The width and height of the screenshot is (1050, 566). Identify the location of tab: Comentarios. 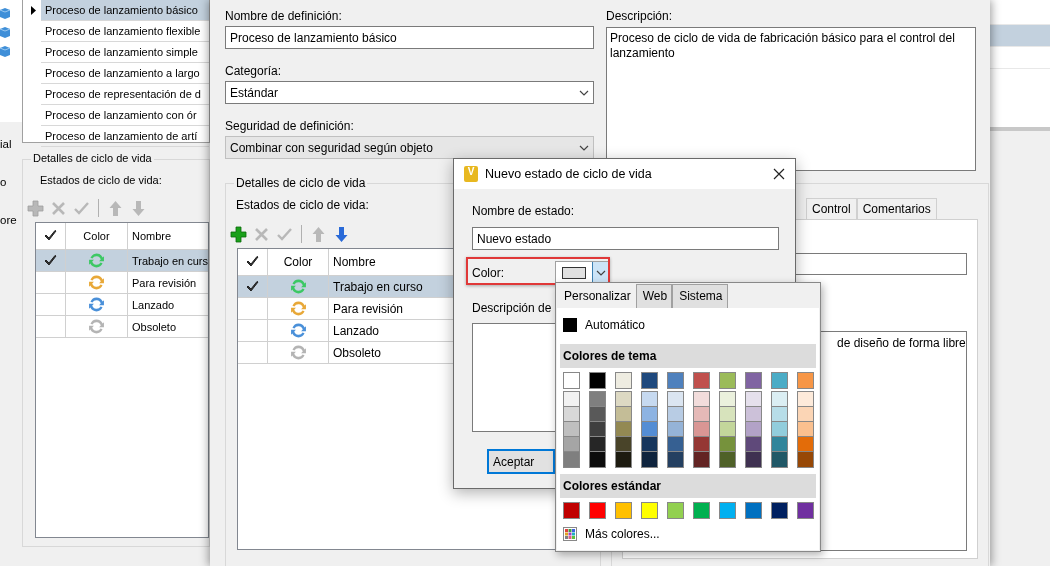
(896, 208).